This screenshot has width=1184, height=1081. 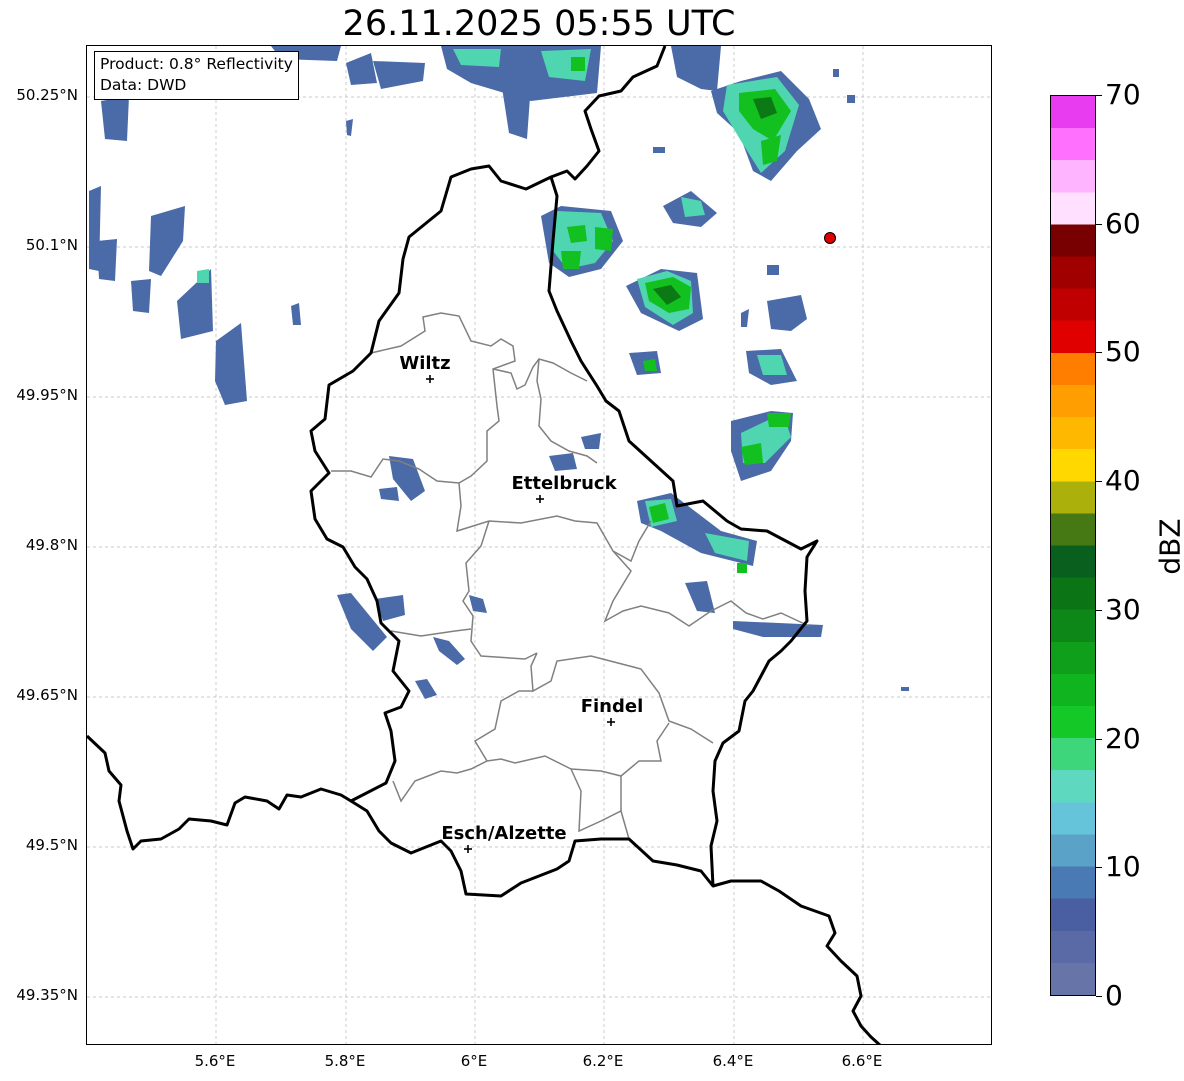 I want to click on lon-label: 6.6°E, so click(x=862, y=1061).